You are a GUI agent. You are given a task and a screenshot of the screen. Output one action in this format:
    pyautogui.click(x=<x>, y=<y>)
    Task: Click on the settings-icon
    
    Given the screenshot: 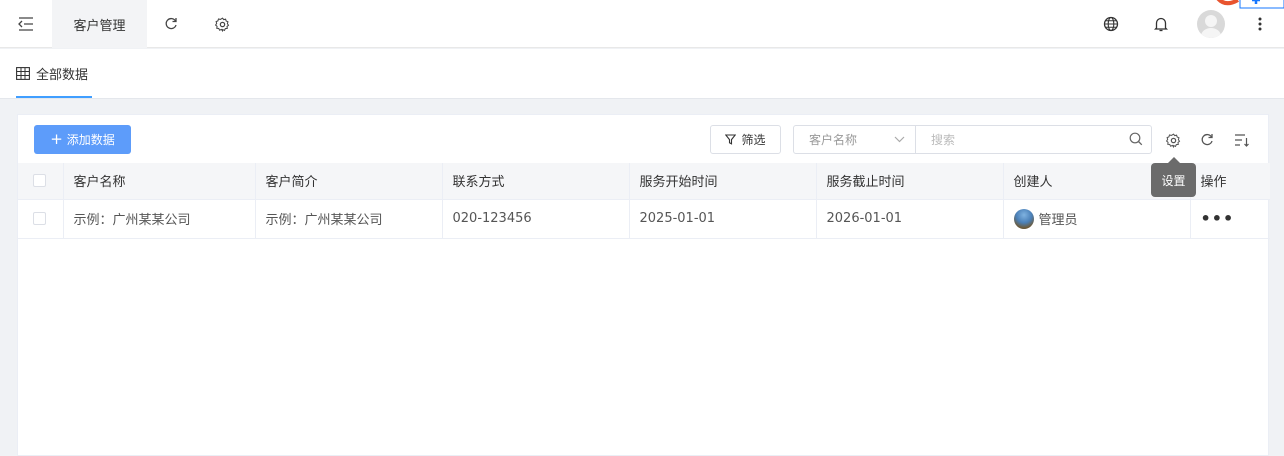 What is the action you would take?
    pyautogui.click(x=222, y=24)
    